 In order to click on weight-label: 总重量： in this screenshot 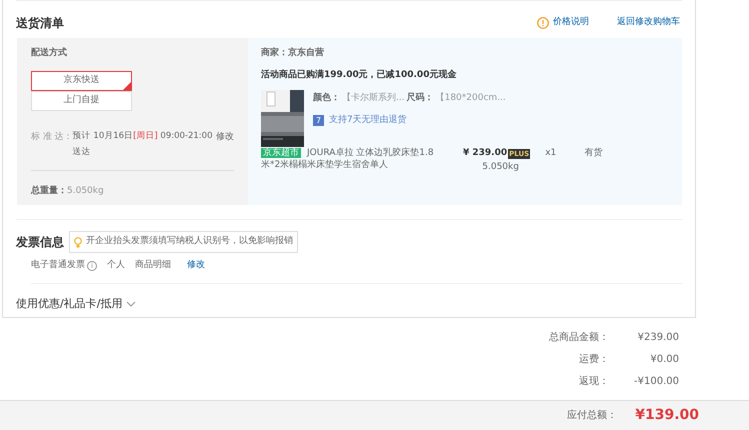, I will do `click(49, 191)`.